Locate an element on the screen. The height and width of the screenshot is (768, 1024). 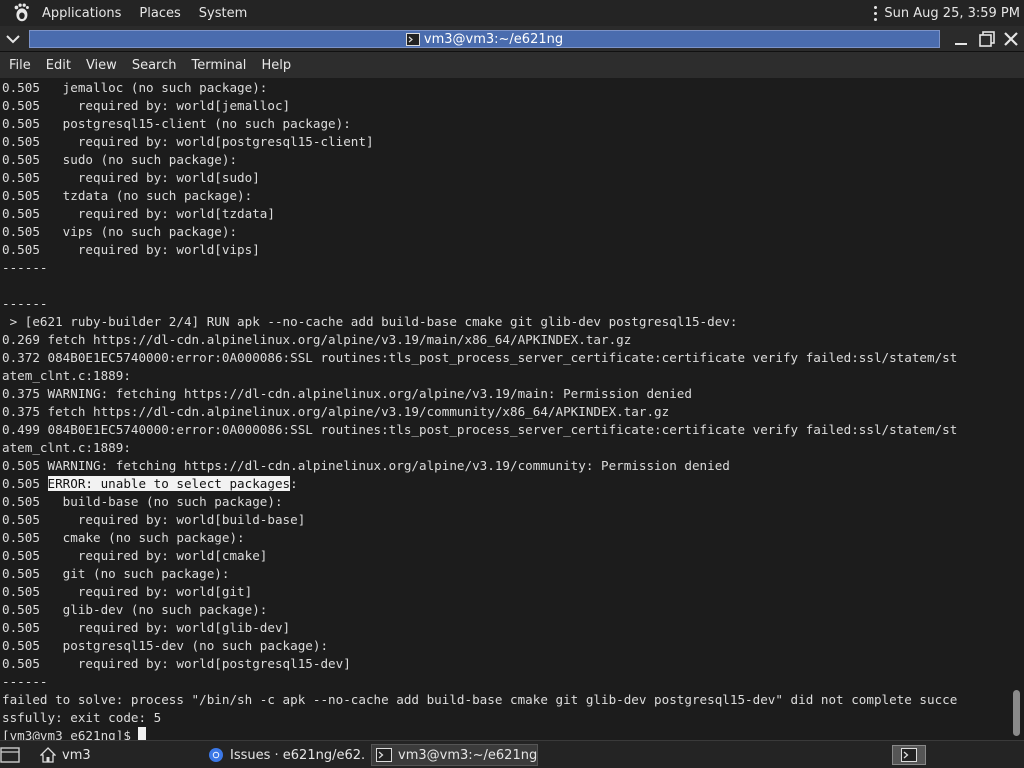
error-prefix: 0.505 is located at coordinates (25, 483).